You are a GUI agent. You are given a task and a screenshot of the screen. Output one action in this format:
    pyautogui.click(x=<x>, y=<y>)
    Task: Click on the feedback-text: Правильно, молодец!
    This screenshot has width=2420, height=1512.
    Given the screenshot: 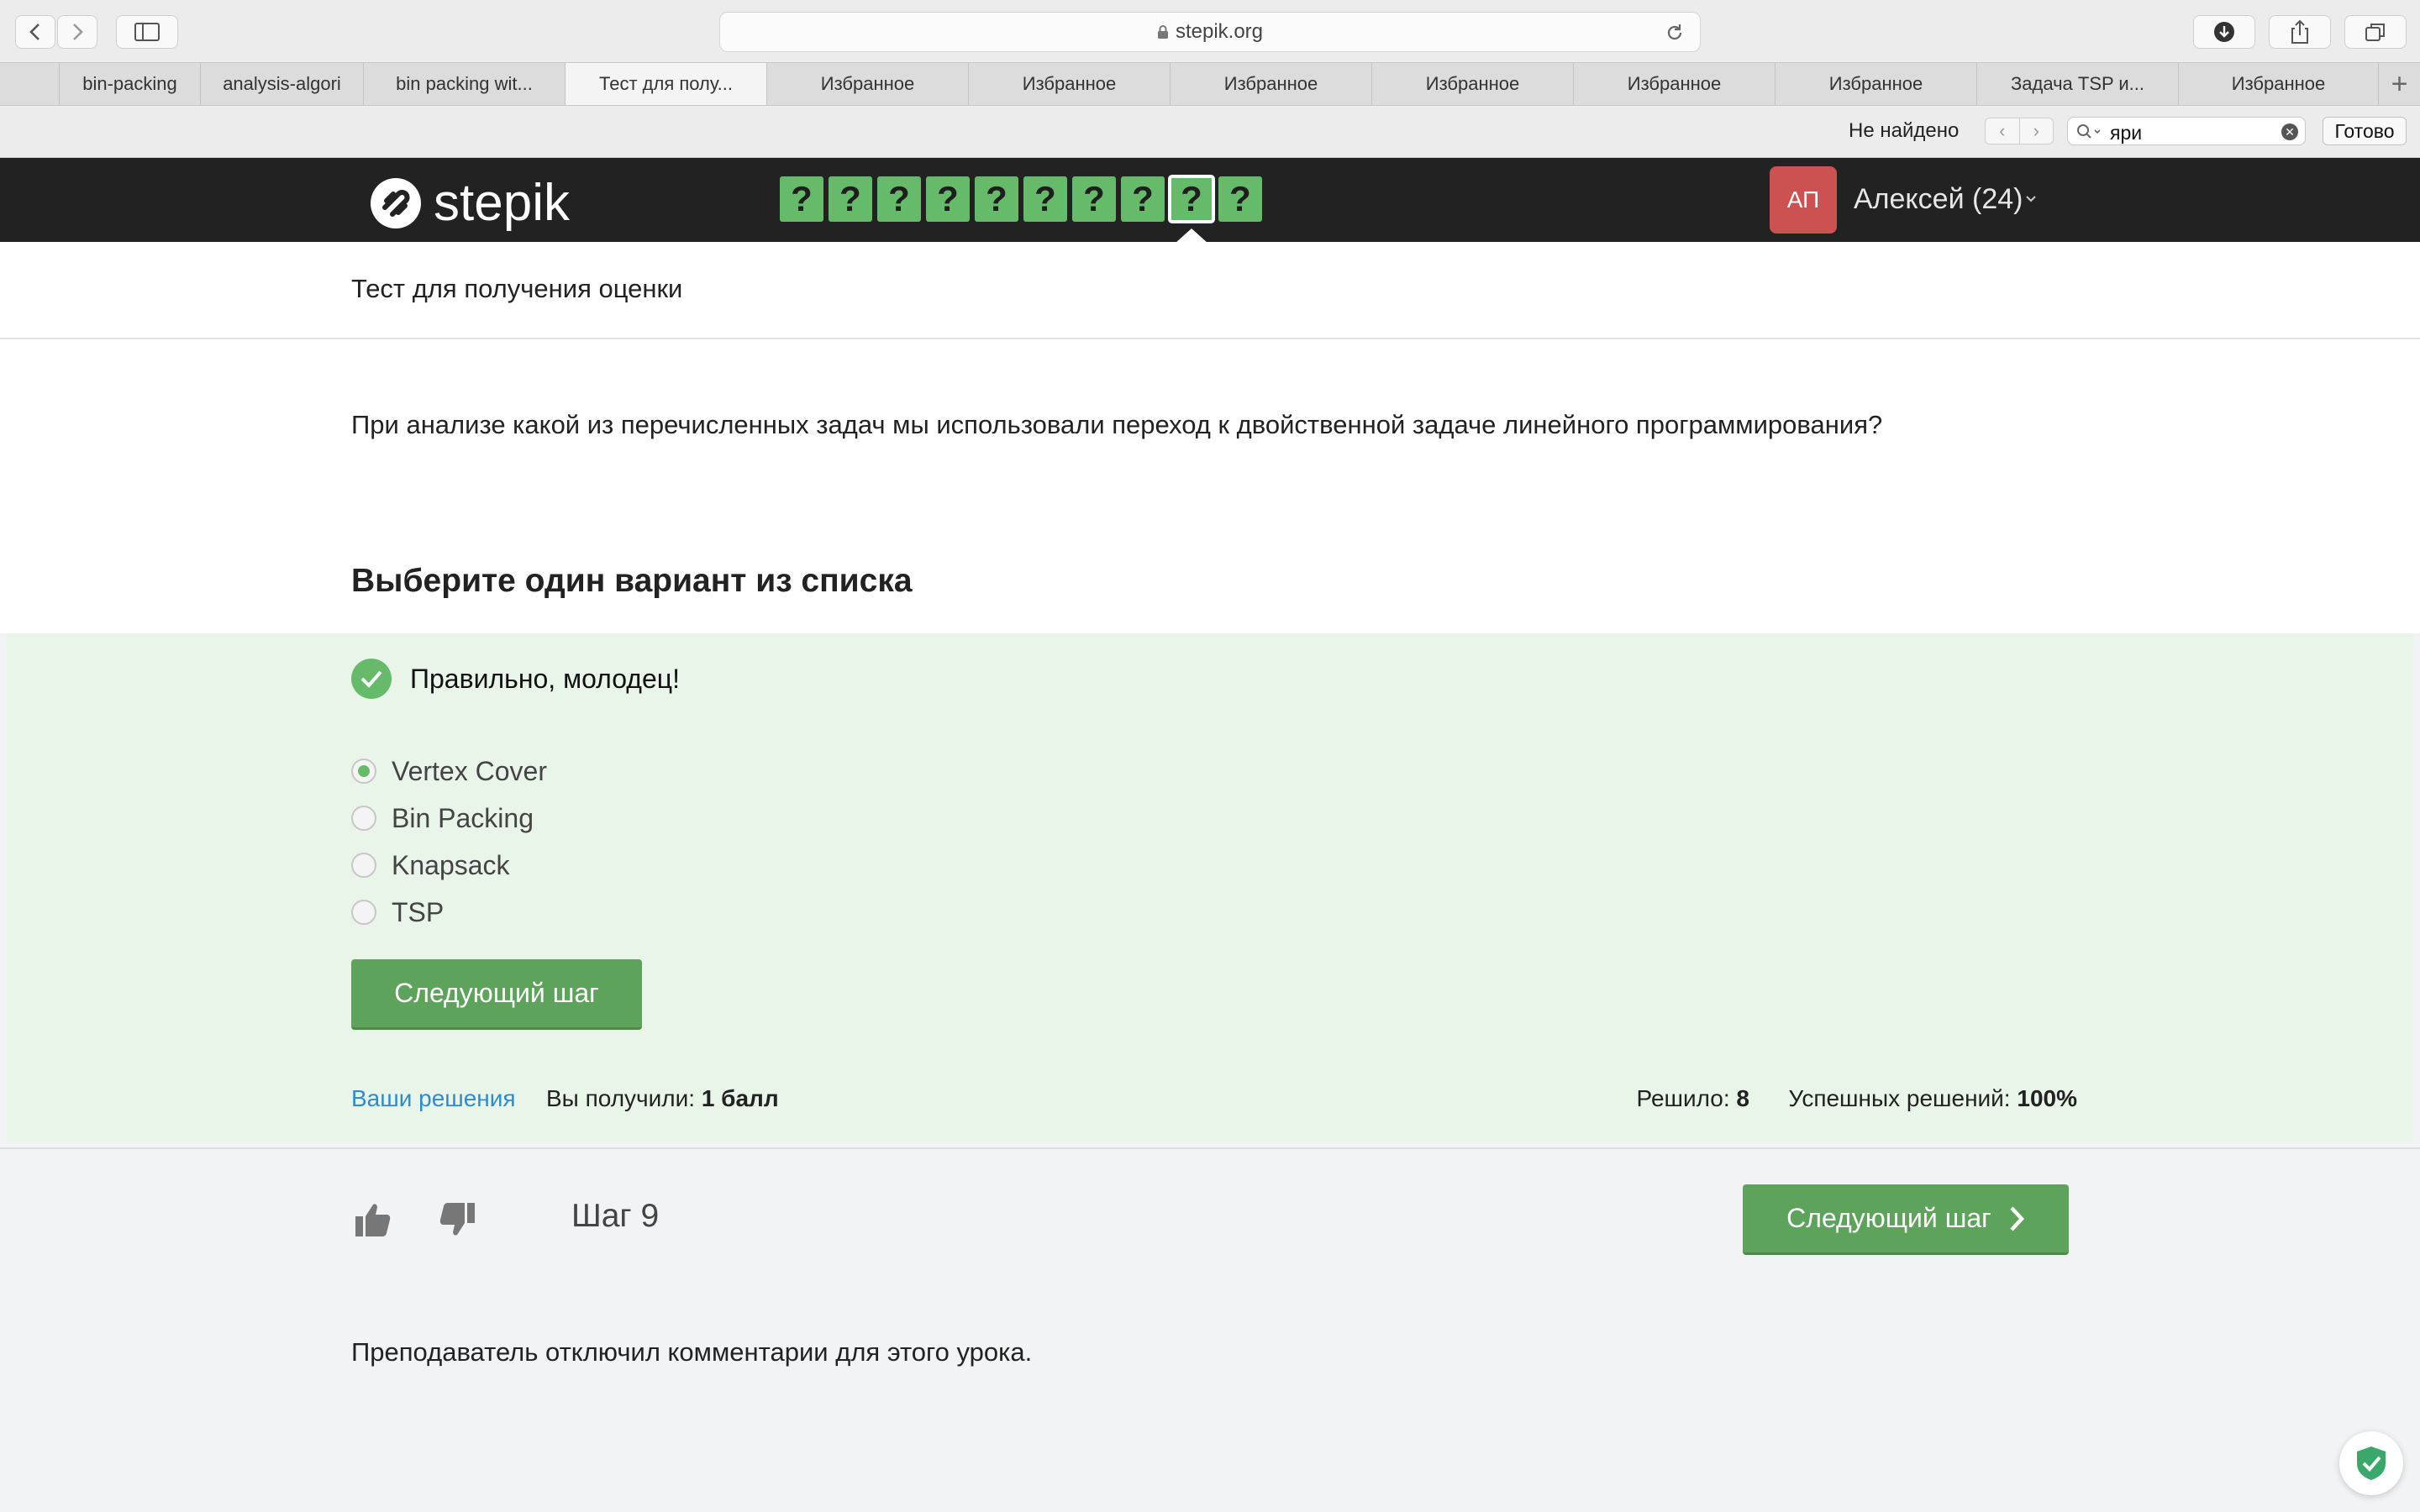 What is the action you would take?
    pyautogui.click(x=545, y=678)
    